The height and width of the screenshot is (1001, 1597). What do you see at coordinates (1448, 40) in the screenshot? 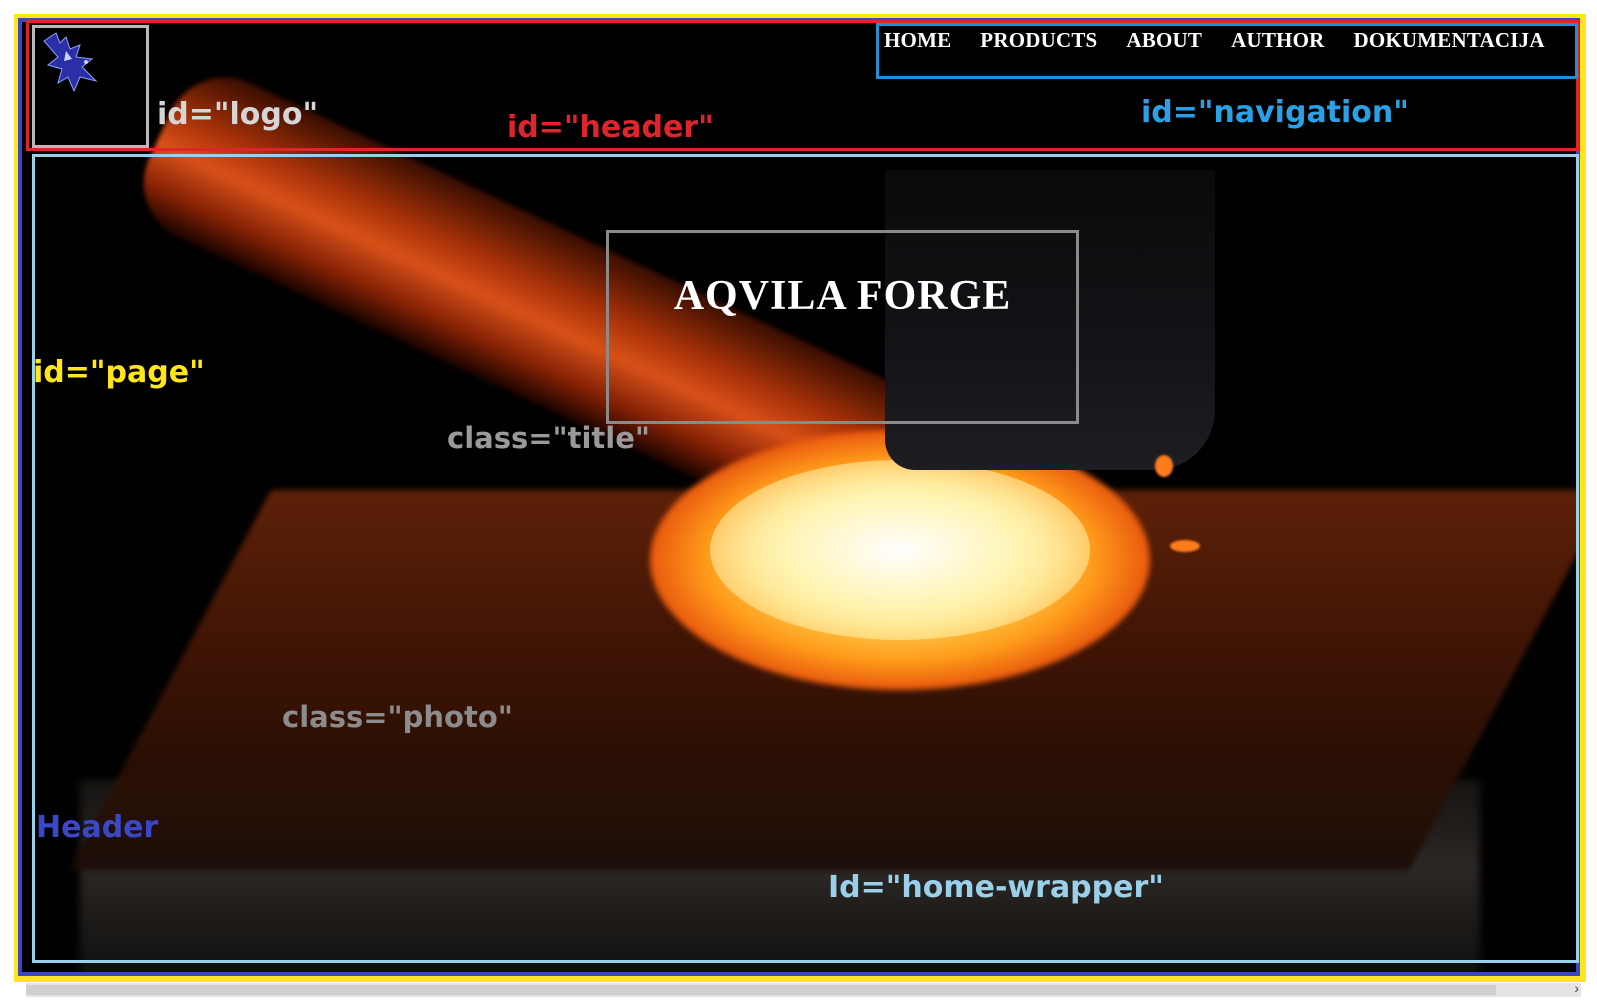
I see `nav-dokumentacija: DOKUMENTACIJA` at bounding box center [1448, 40].